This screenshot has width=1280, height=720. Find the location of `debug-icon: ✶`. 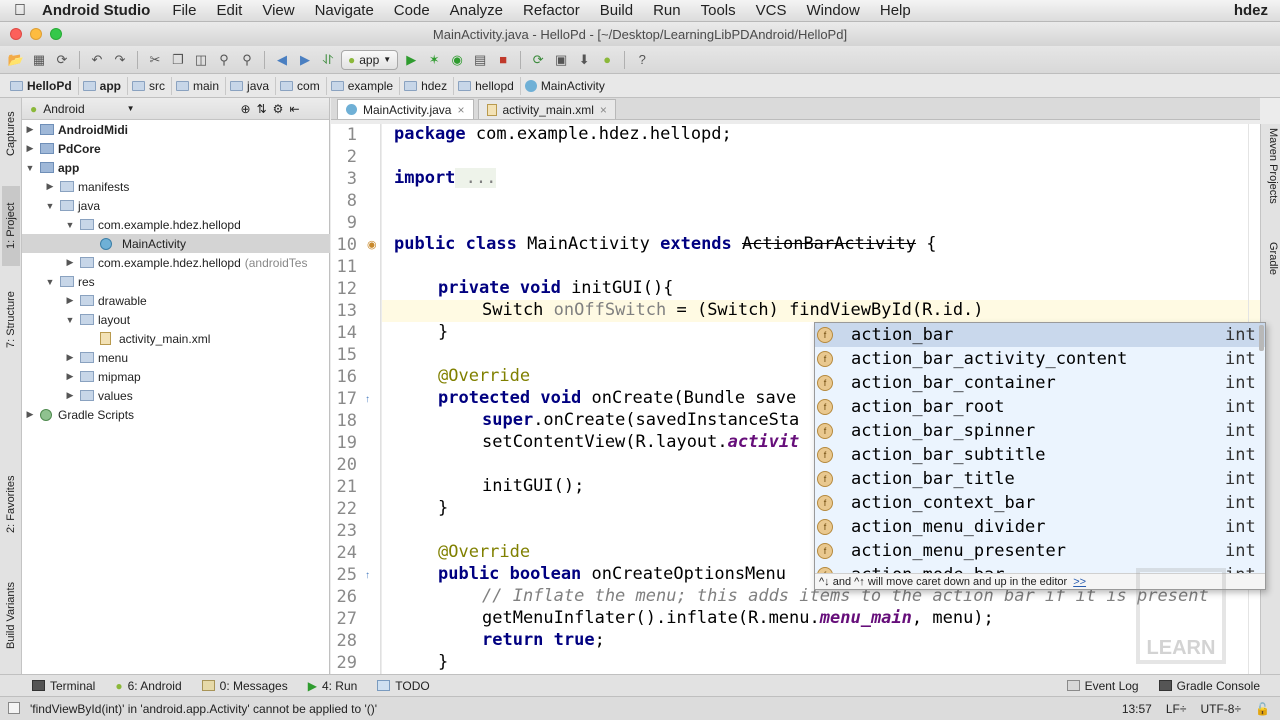

debug-icon: ✶ is located at coordinates (434, 60).